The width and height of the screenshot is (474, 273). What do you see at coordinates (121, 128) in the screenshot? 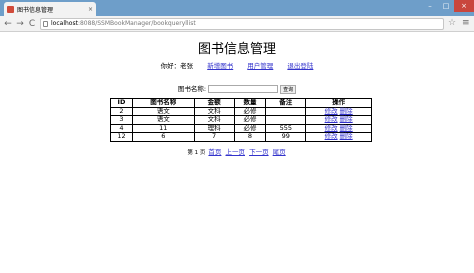
I see `cell-id: 4` at bounding box center [121, 128].